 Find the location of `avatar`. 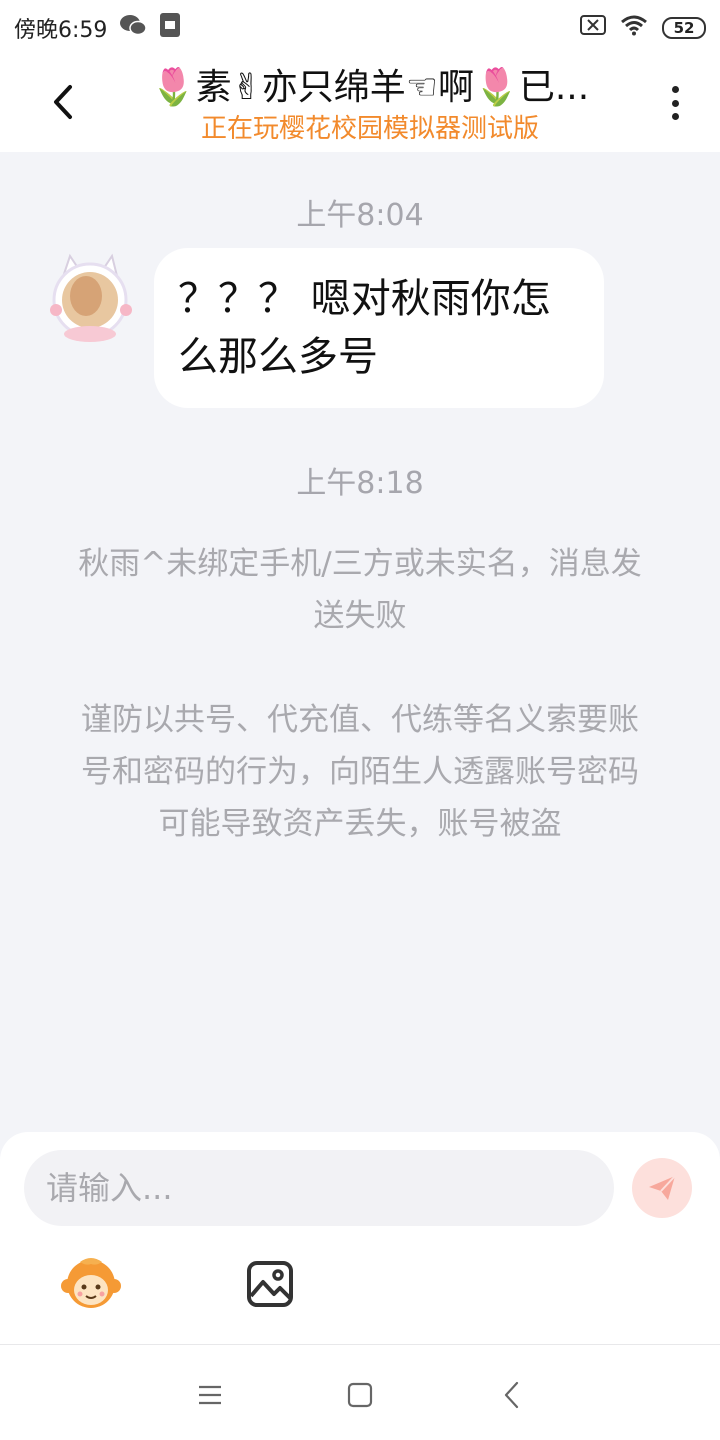

avatar is located at coordinates (90, 298).